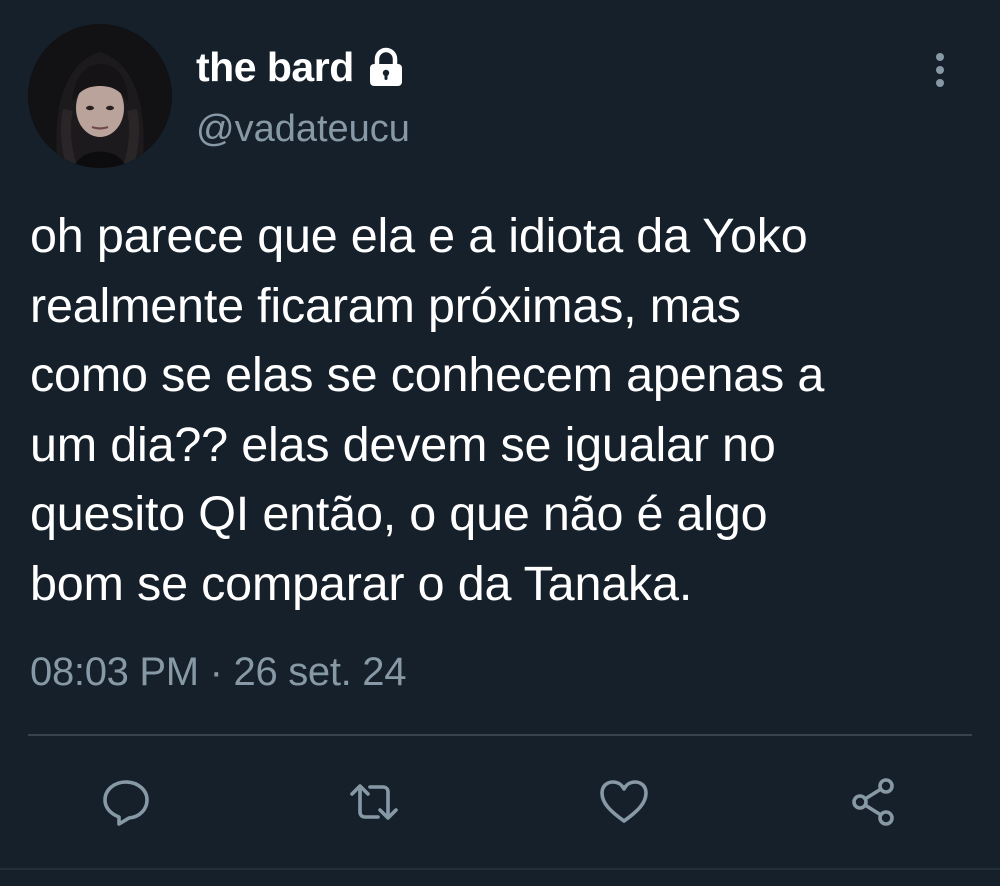 This screenshot has width=1000, height=886. I want to click on lock-icon, so click(386, 67).